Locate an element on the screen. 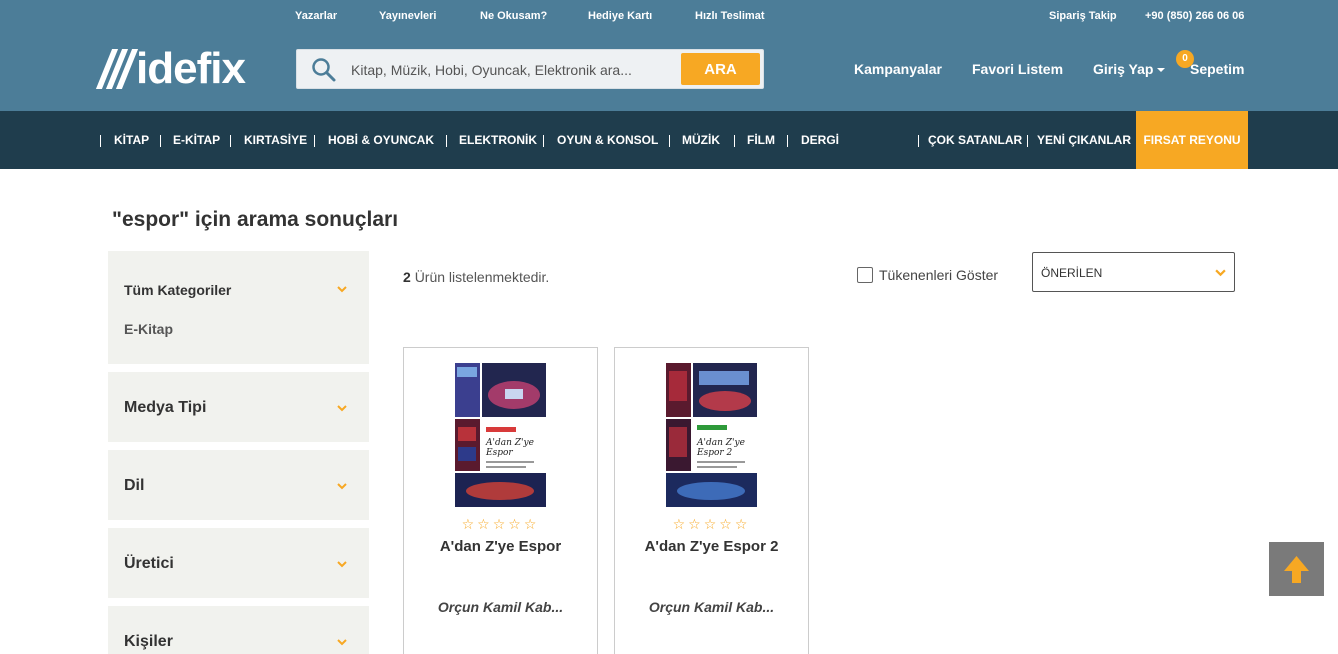  nav-muzik: MÜZİK is located at coordinates (701, 140).